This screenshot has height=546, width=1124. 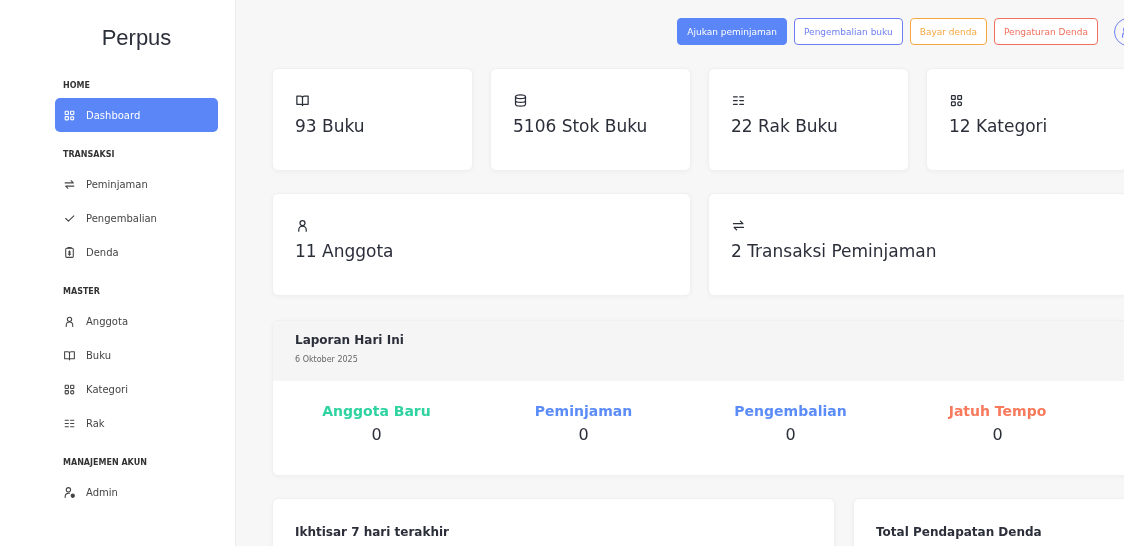 I want to click on report-date: 6 Oktober 2025, so click(x=327, y=359).